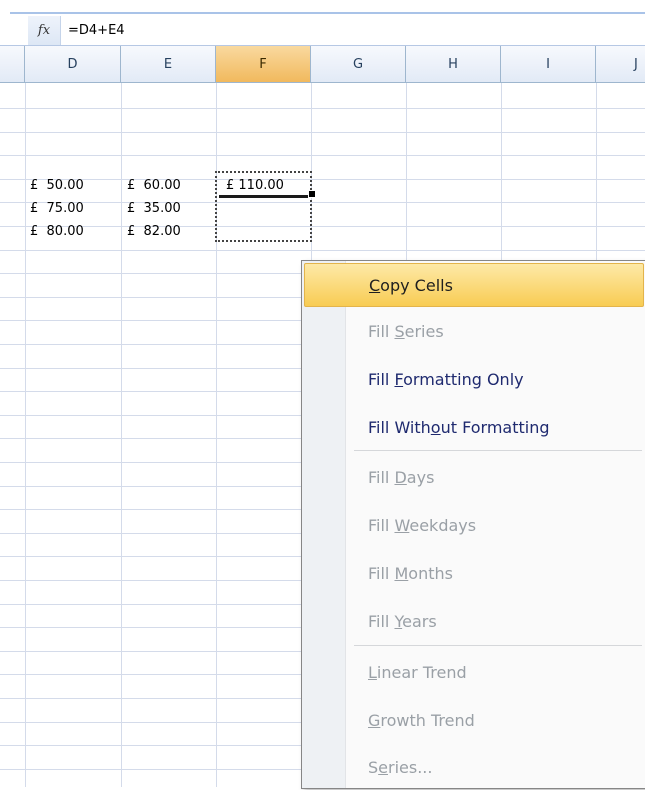 Image resolution: width=645 pixels, height=790 pixels. Describe the element at coordinates (474, 673) in the screenshot. I see `menu-item-8: Linear Trend` at that location.